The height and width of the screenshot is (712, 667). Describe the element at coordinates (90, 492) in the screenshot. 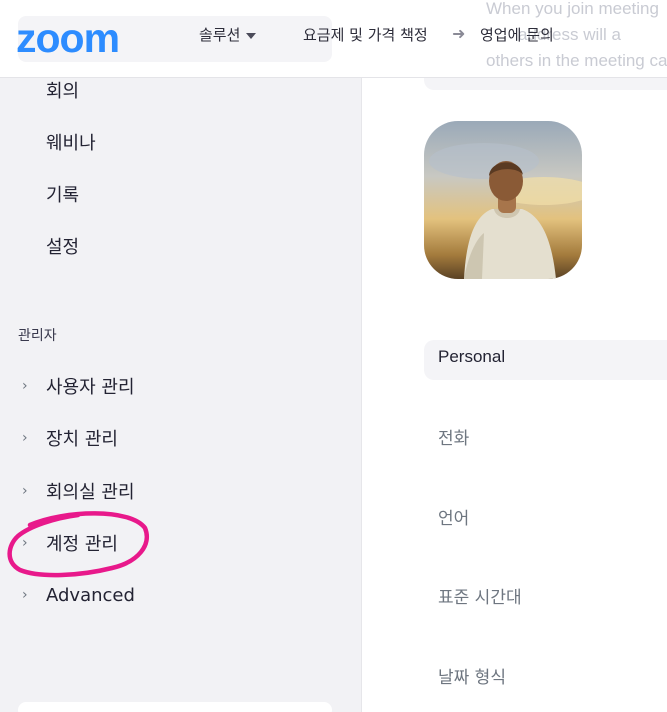

I see `sidebar-item-label: 회의실 관리` at that location.